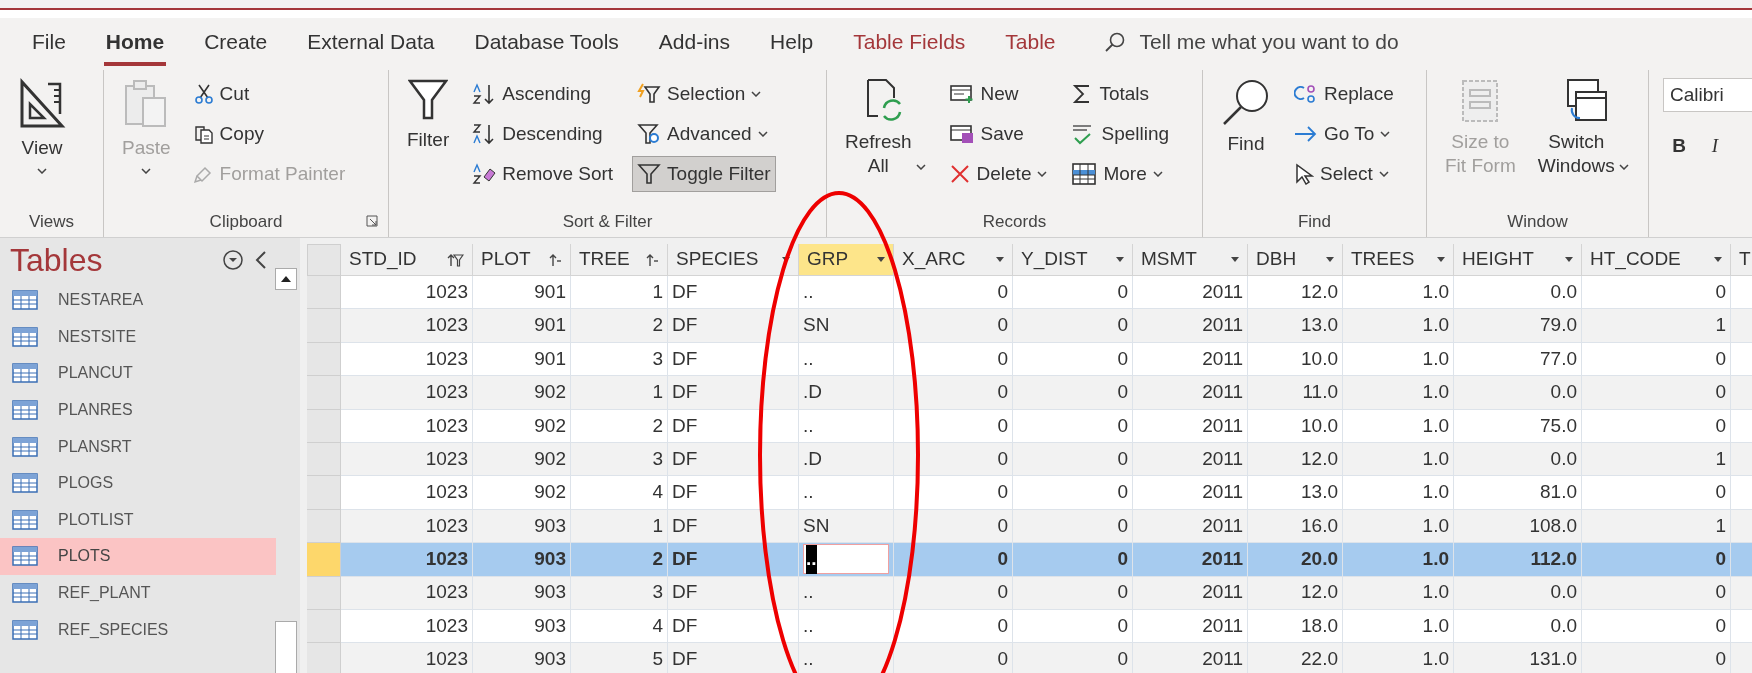  Describe the element at coordinates (1583, 124) in the screenshot. I see `ribbon-button: Switch Windows` at that location.